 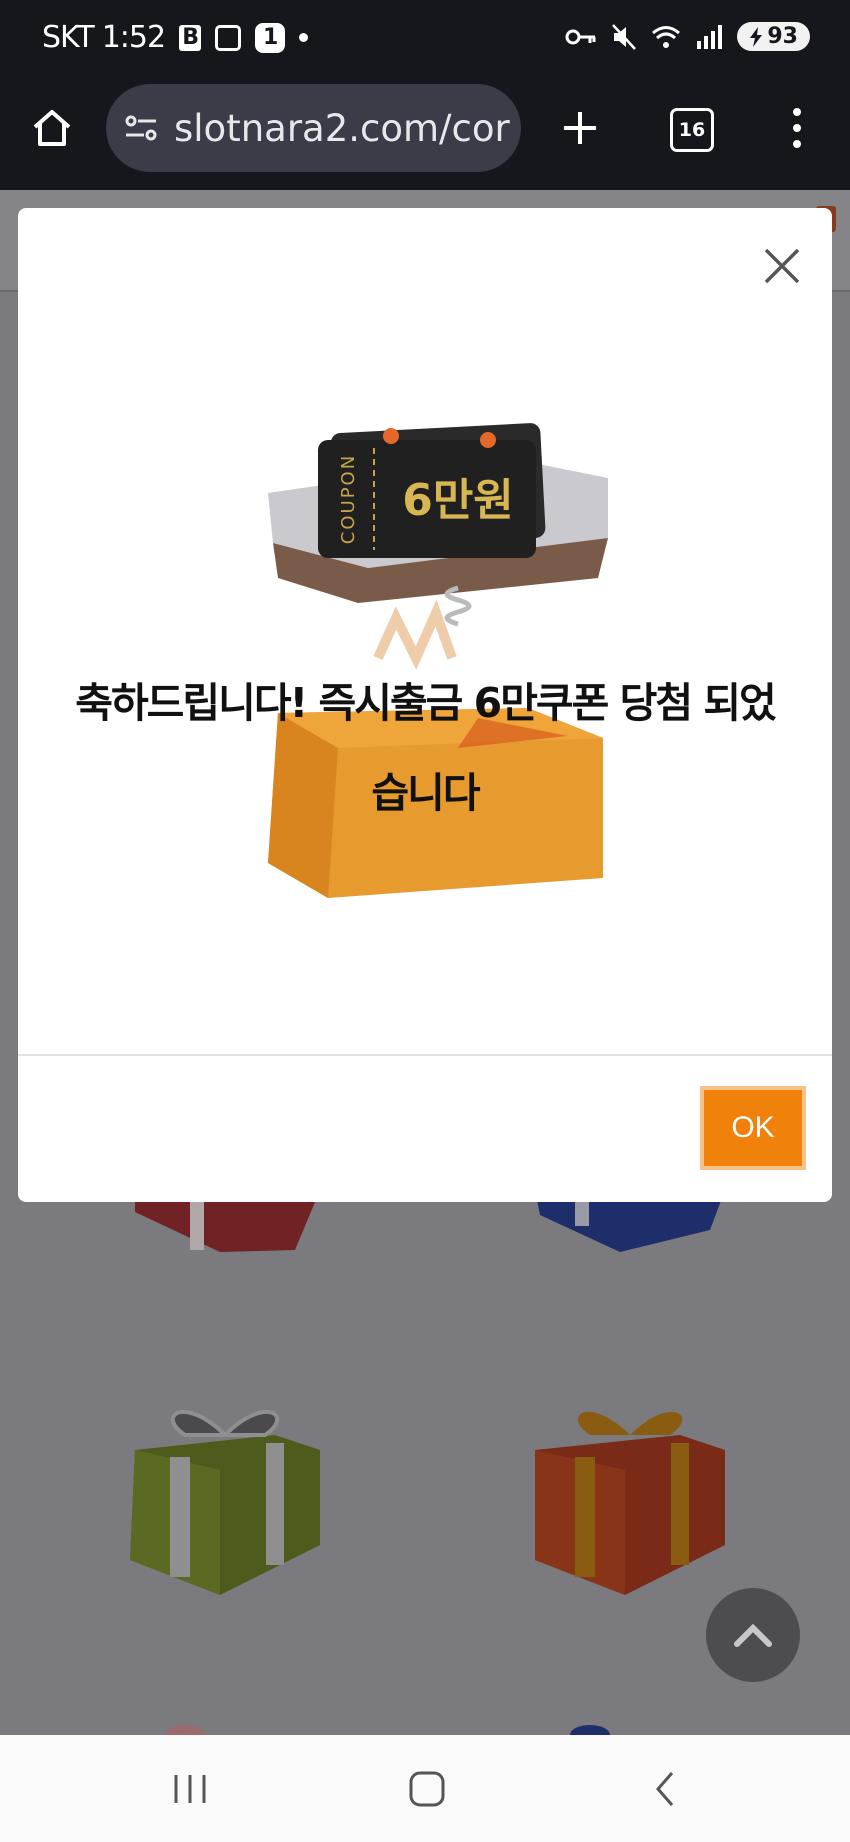 What do you see at coordinates (348, 499) in the screenshot?
I see `coupon-ticket-label: COUPON` at bounding box center [348, 499].